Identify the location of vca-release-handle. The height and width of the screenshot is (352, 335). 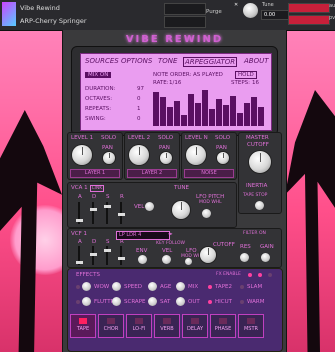
(121, 214).